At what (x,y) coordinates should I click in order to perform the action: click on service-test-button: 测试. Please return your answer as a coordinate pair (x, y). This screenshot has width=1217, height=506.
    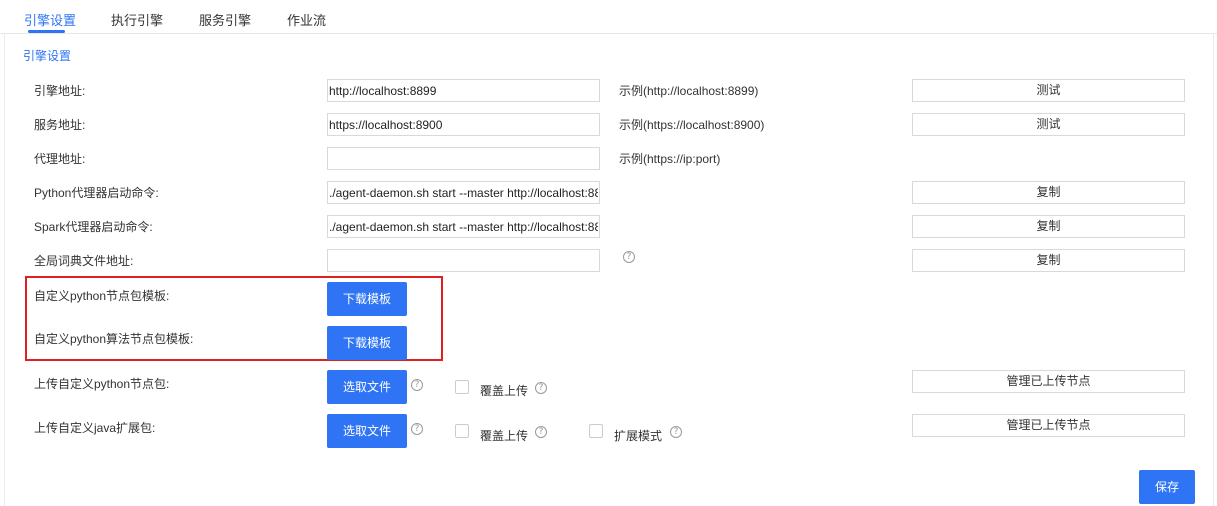
    Looking at the image, I should click on (1048, 124).